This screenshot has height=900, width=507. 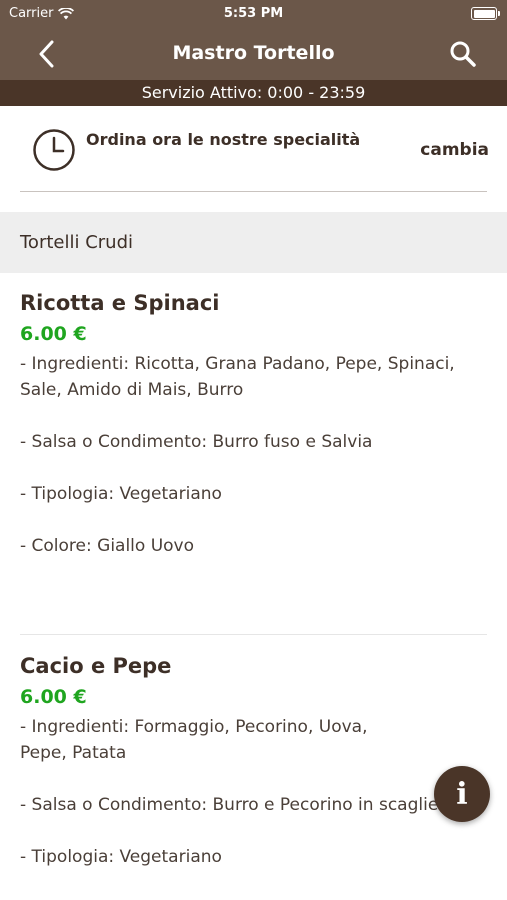 I want to click on category-header: Tortelli Crudi, so click(x=253, y=242).